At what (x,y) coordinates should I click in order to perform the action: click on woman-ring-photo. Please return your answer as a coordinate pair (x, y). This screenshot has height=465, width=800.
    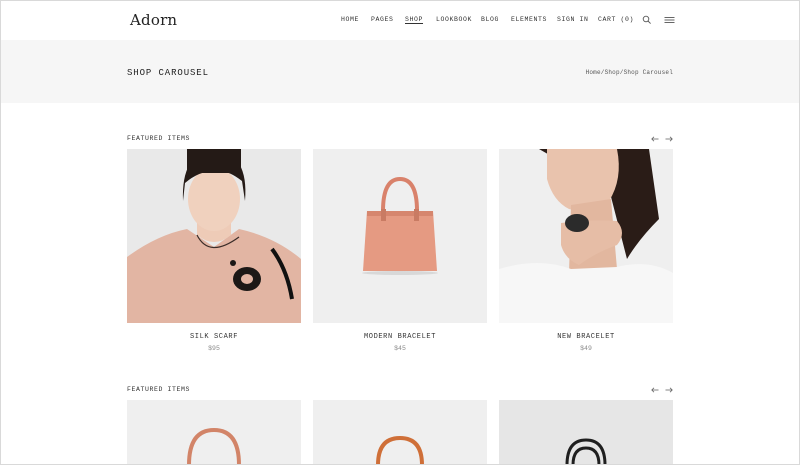
    Looking at the image, I should click on (586, 236).